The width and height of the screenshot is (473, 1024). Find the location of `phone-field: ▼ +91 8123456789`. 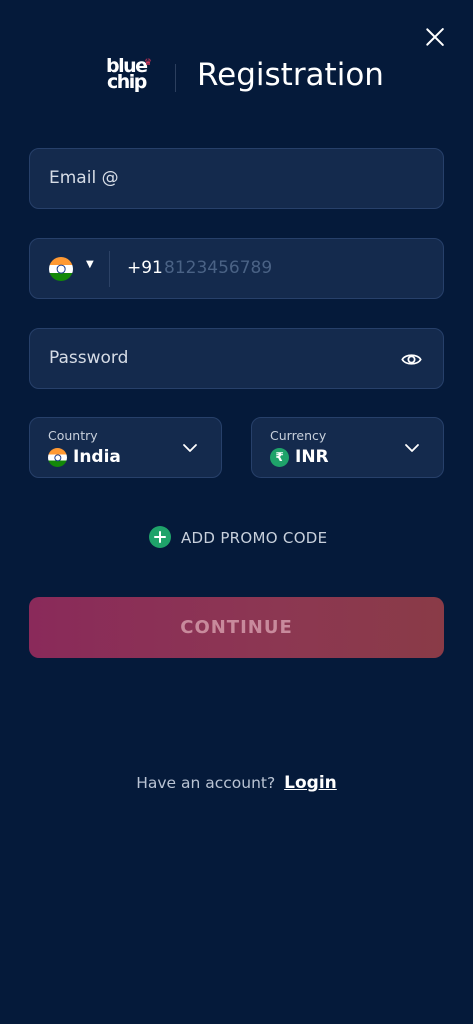

phone-field: ▼ +91 8123456789 is located at coordinates (236, 268).